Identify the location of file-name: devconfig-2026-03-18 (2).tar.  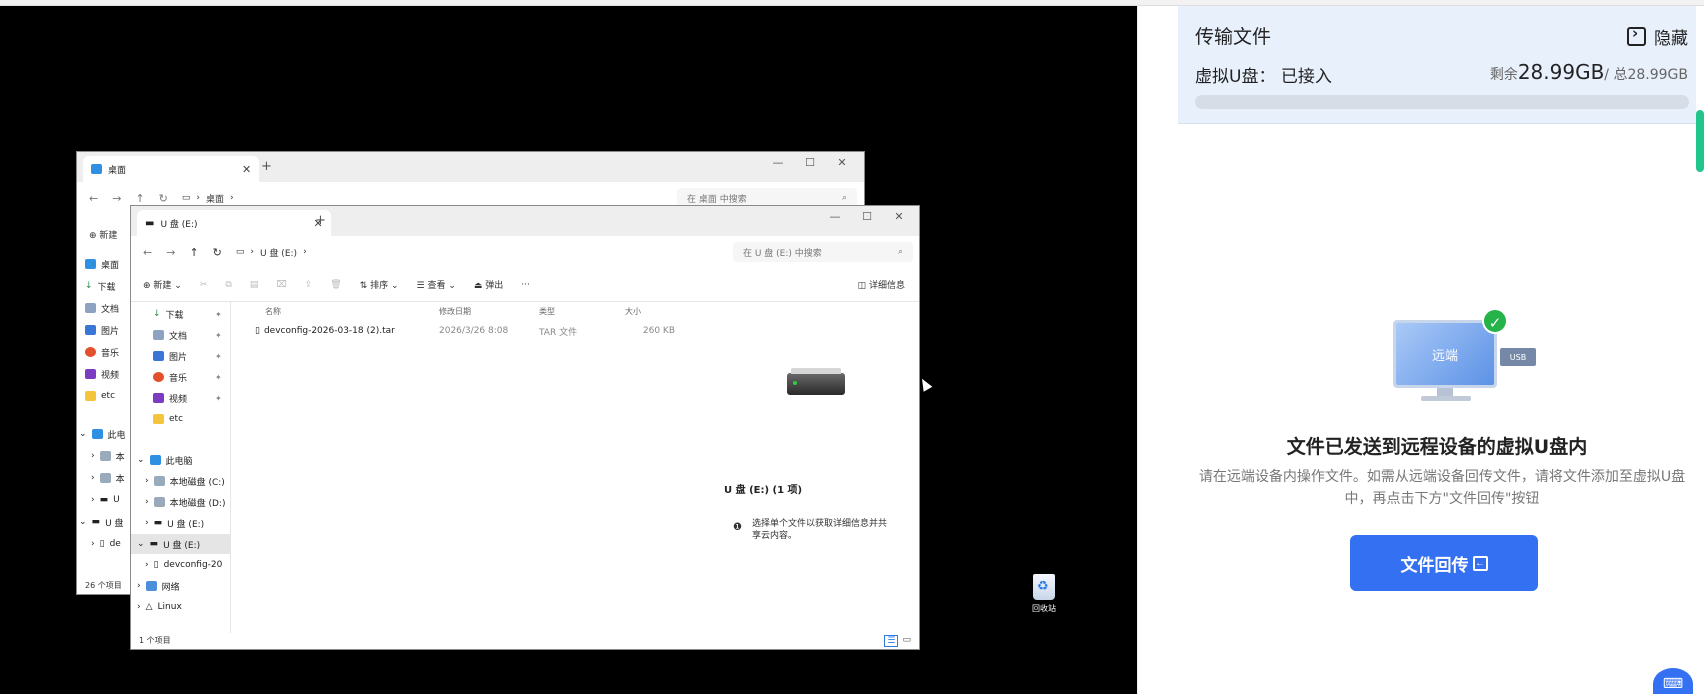
(329, 331).